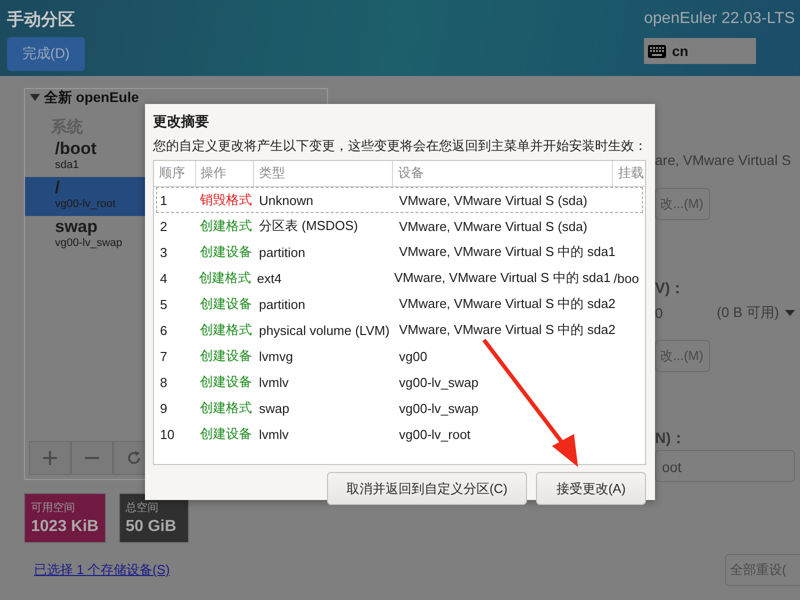 This screenshot has width=800, height=600. I want to click on volume-group-dropdown: 0 (0 B 可用), so click(725, 313).